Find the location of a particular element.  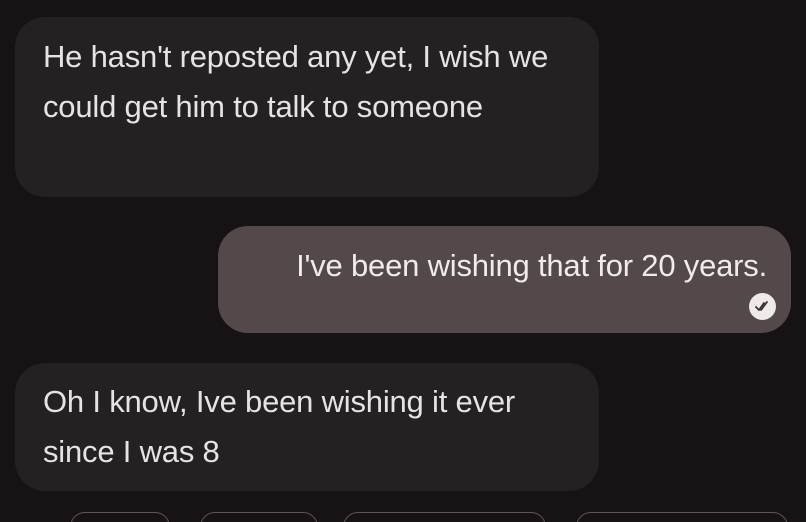

message-text: I've been wishing that for 20 years. is located at coordinates (531, 265).